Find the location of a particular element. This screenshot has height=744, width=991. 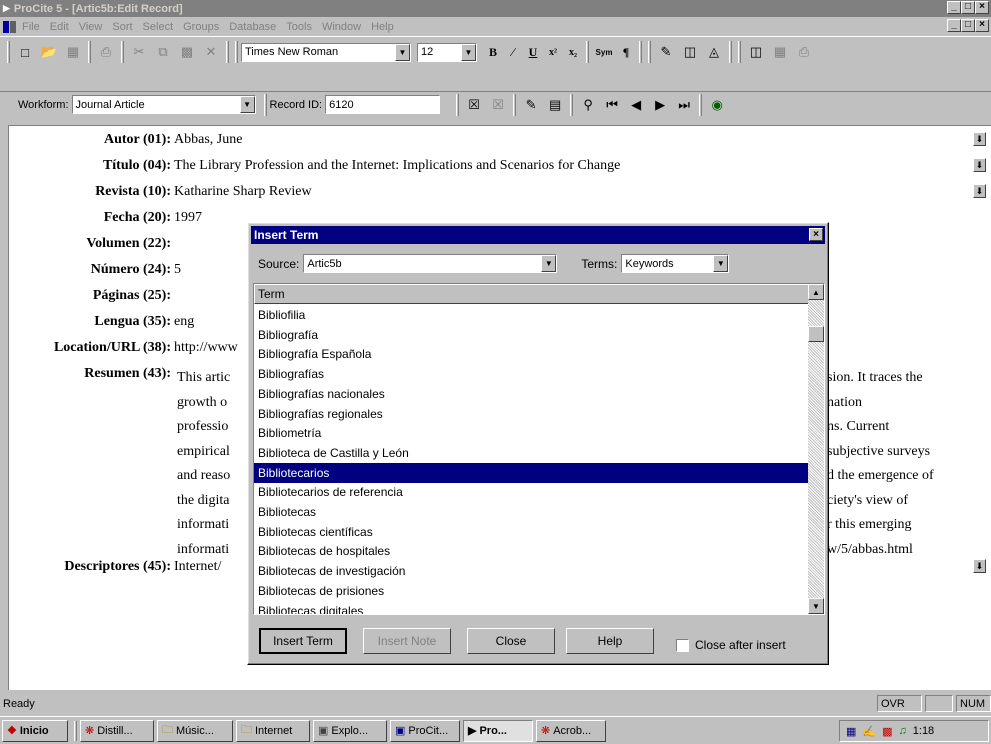

term-list-item: Bibliotecarios is located at coordinates (532, 472).